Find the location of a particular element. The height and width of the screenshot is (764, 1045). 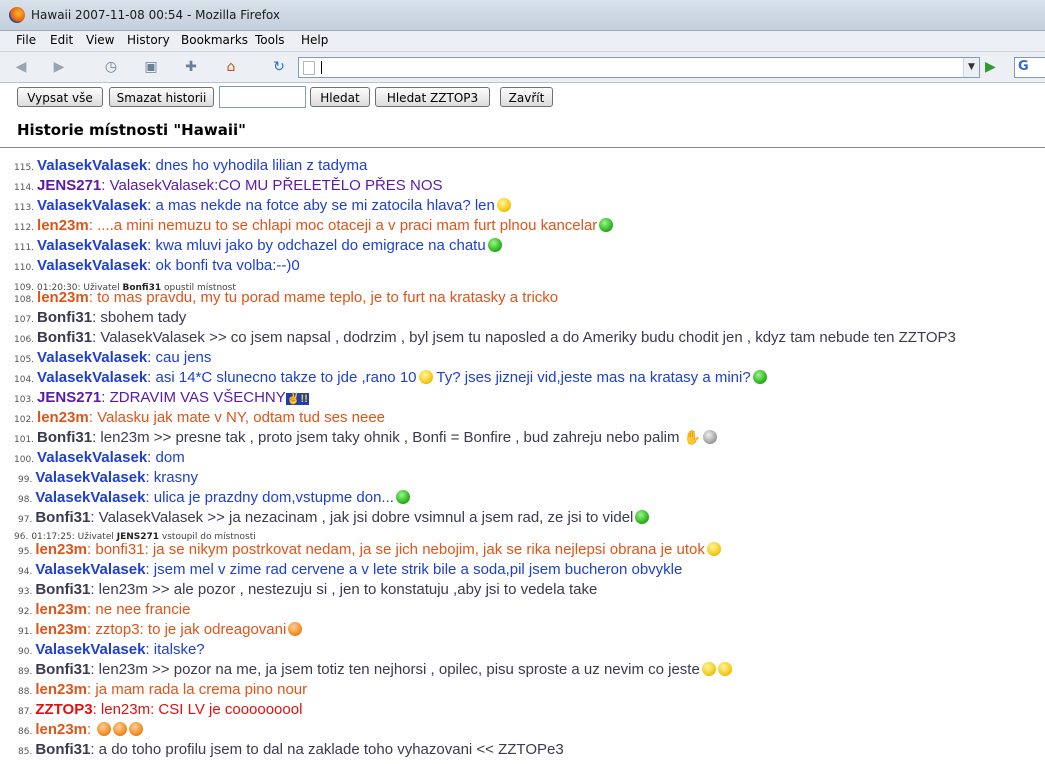

forward-icon: ▶ is located at coordinates (59, 67).